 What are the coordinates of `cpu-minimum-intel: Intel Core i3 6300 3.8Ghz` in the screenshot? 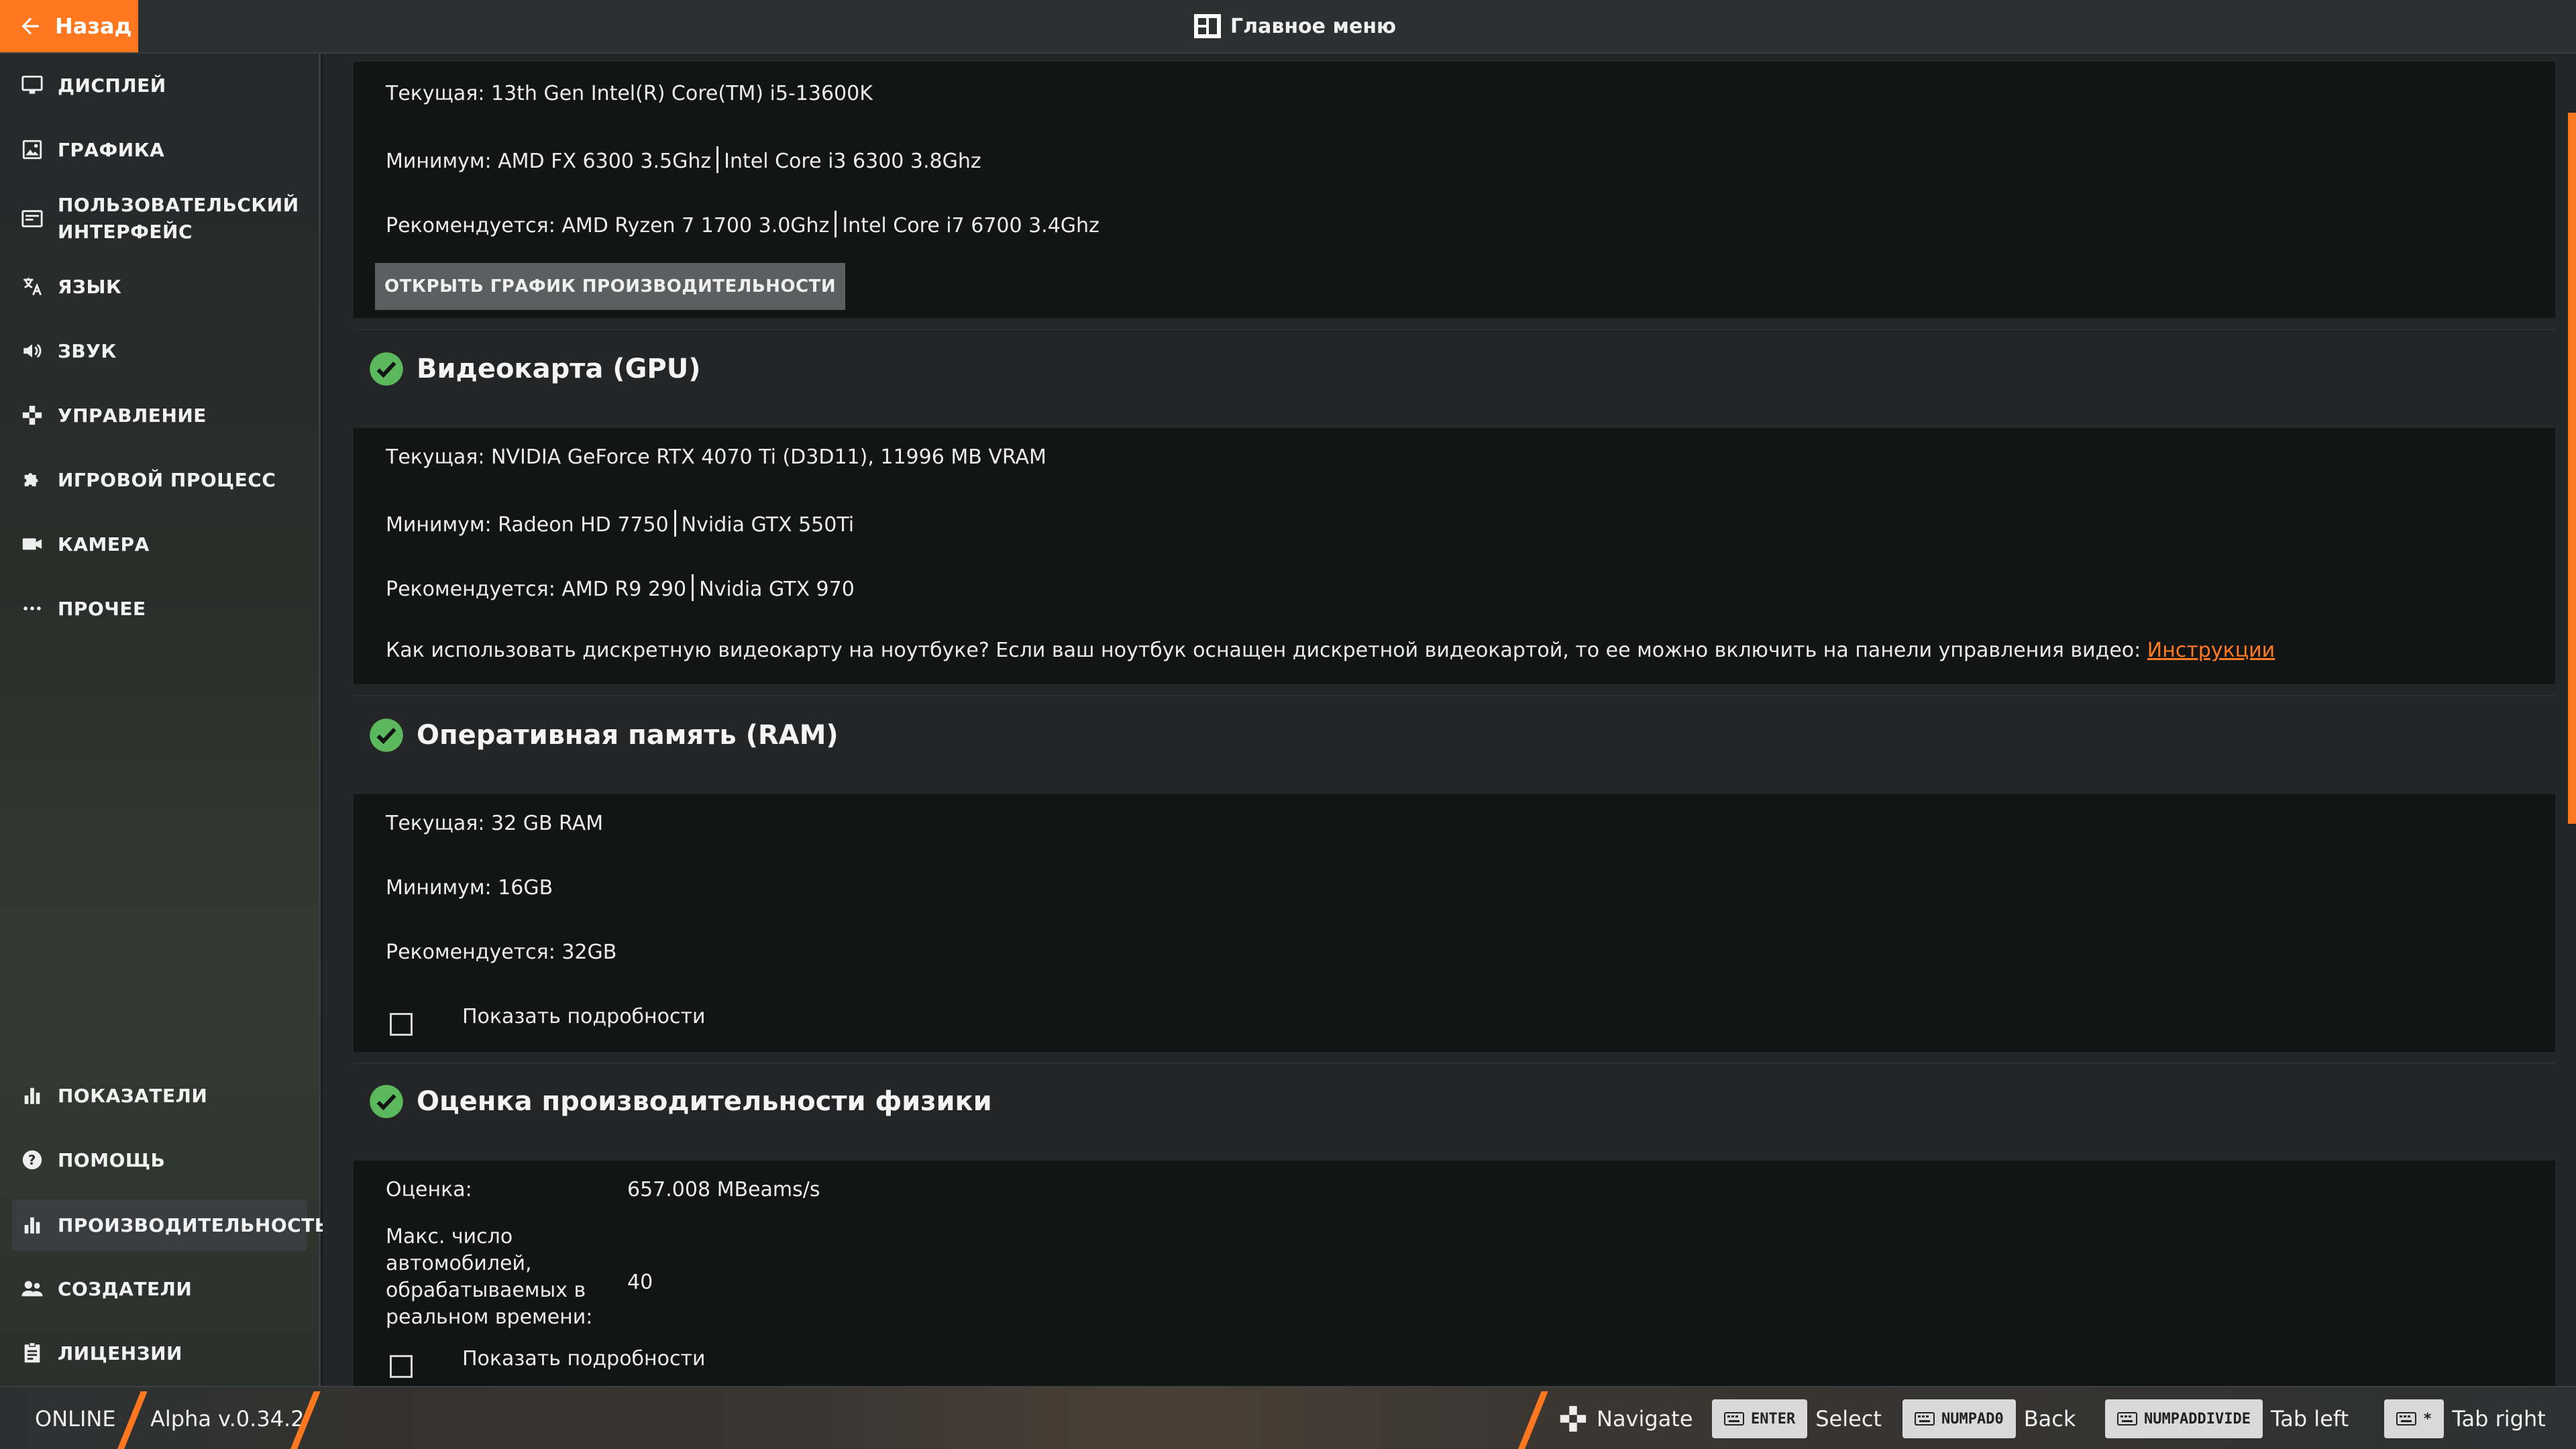 It's located at (852, 161).